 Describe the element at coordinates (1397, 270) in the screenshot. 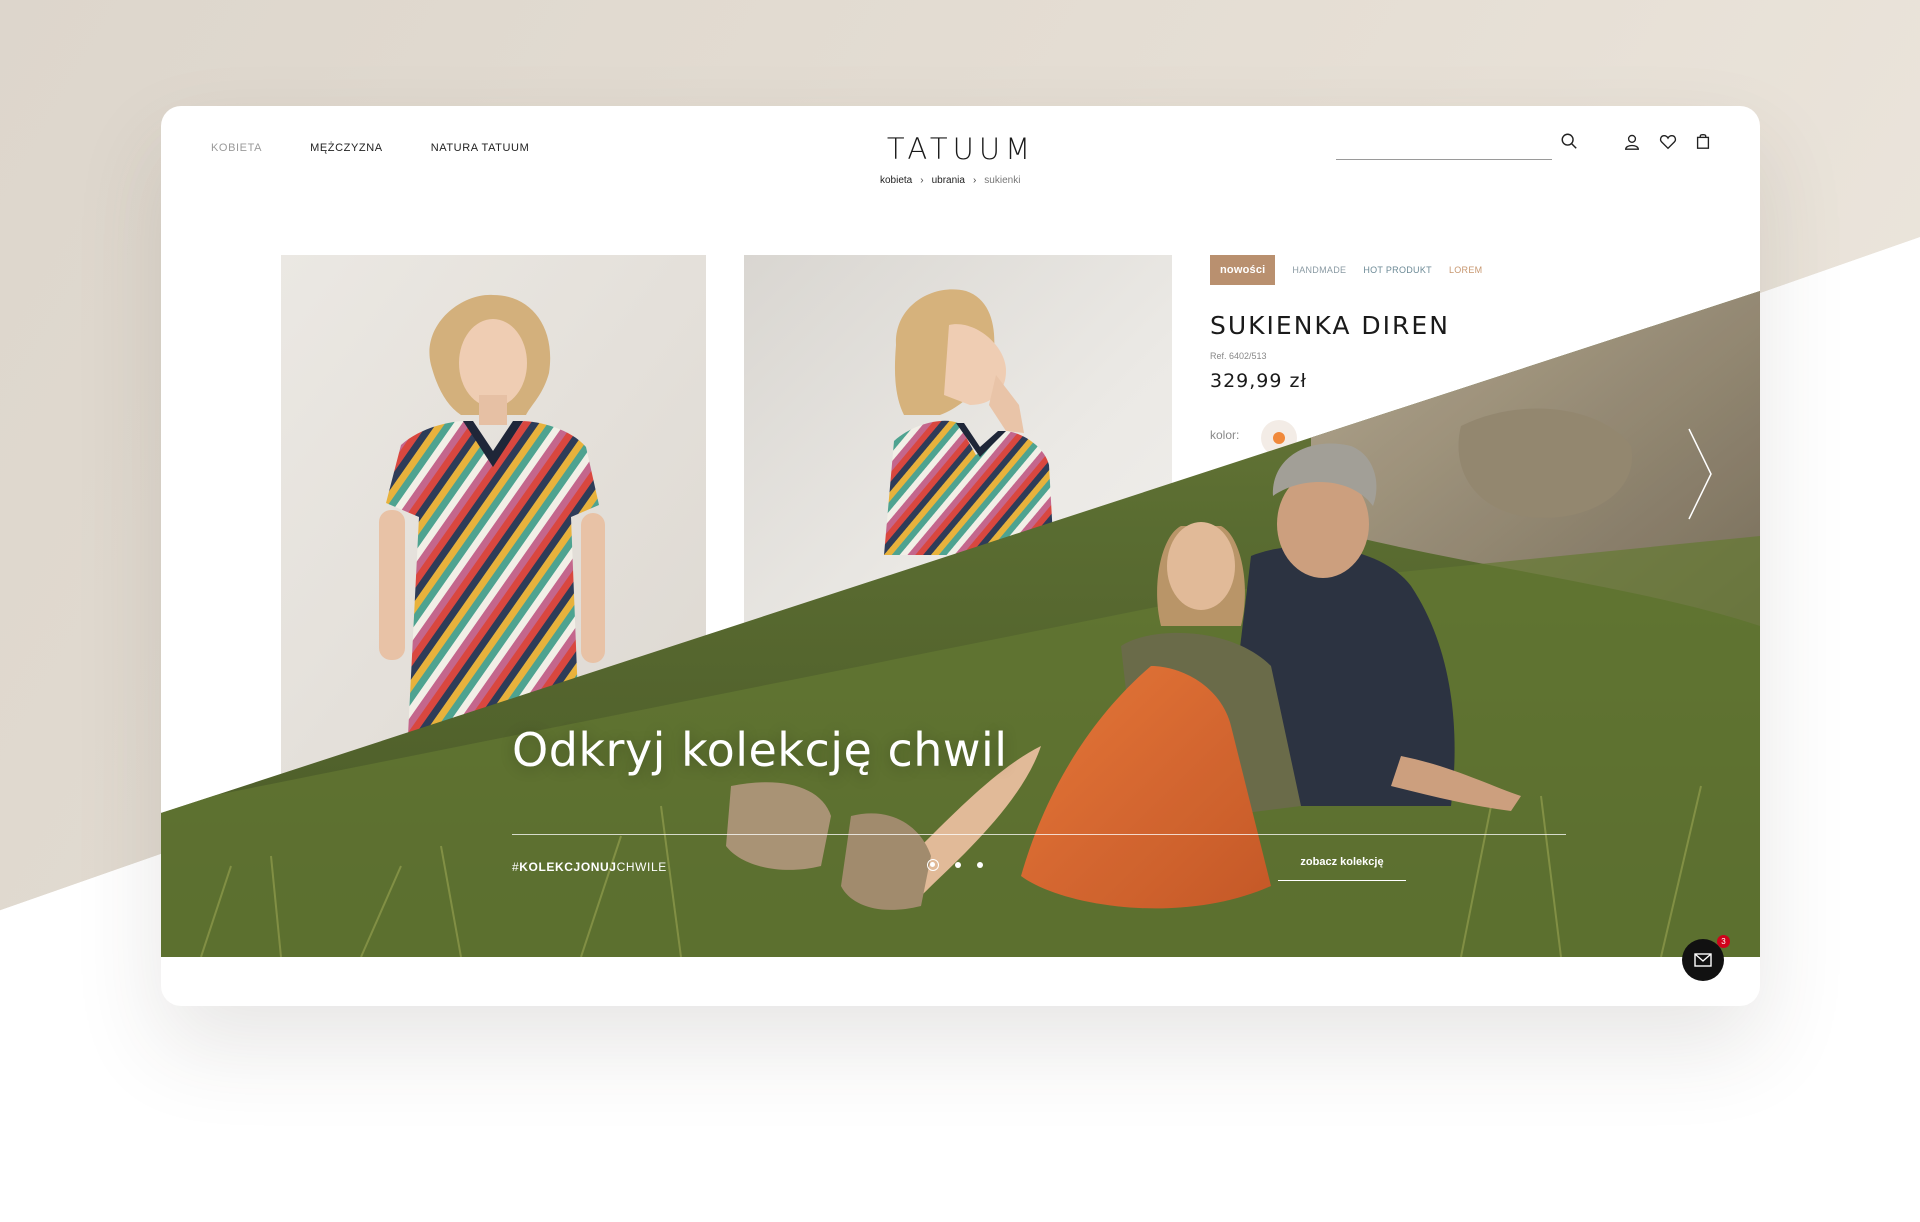

I see `tag-hot-product: HOT PRODUKT` at that location.